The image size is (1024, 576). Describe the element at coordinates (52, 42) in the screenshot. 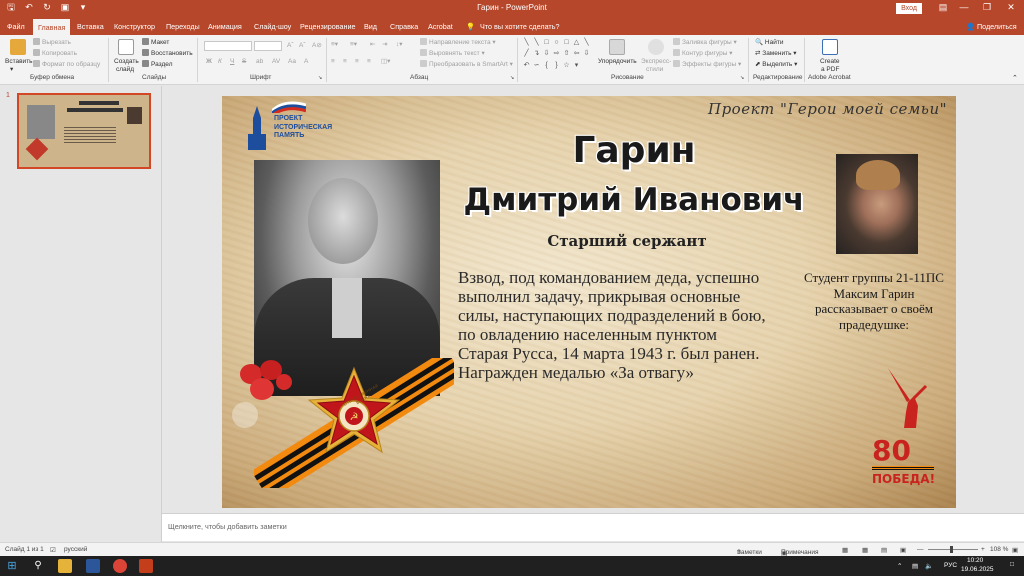

I see `cut-button: Вырезать` at that location.